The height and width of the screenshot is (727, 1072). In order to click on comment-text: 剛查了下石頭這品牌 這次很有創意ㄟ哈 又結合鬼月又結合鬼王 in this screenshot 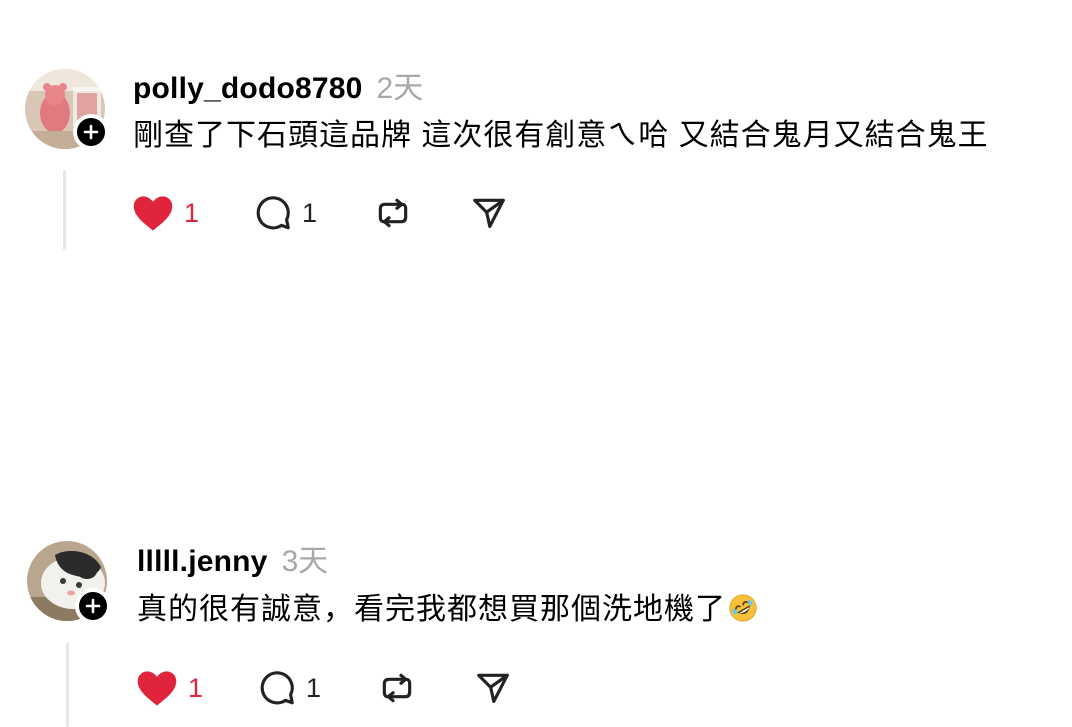, I will do `click(561, 135)`.